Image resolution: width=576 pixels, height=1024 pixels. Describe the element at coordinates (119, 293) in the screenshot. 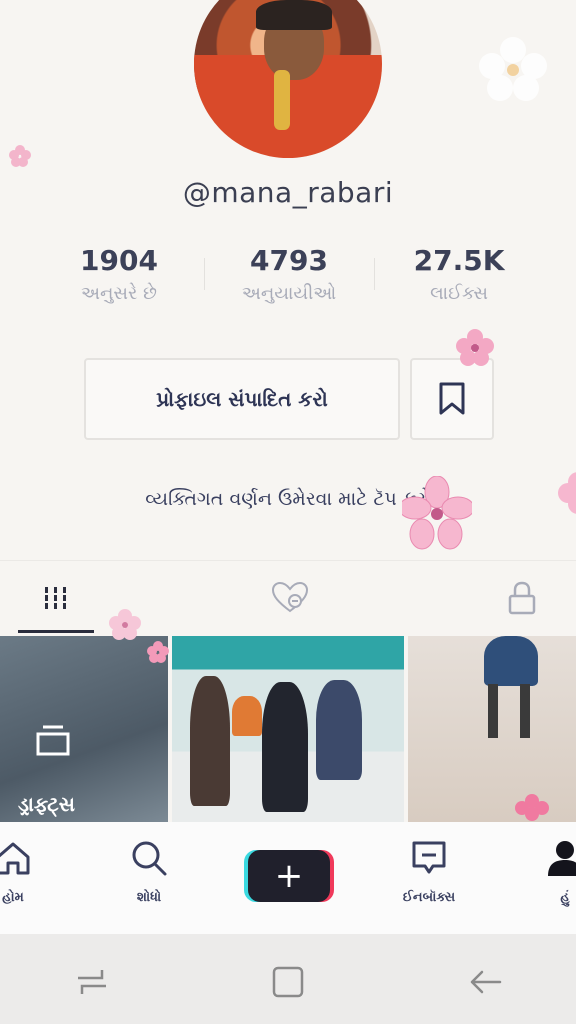

I see `following-label: અનુસરે છે` at that location.